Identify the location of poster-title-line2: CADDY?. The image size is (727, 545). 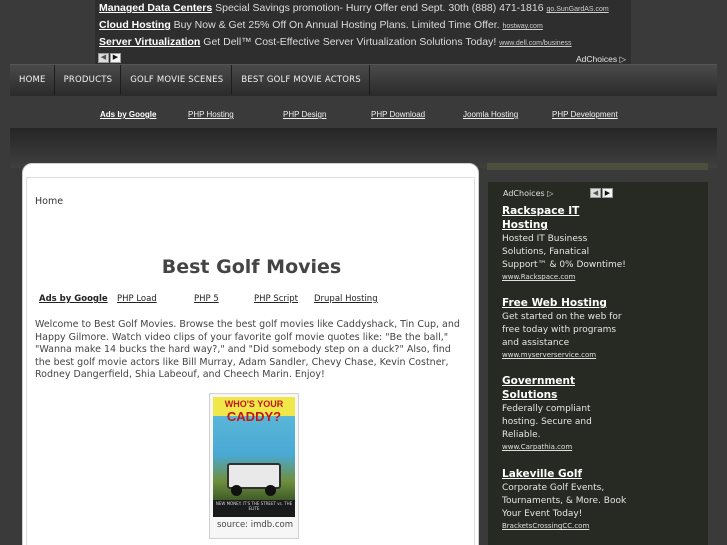
(254, 416).